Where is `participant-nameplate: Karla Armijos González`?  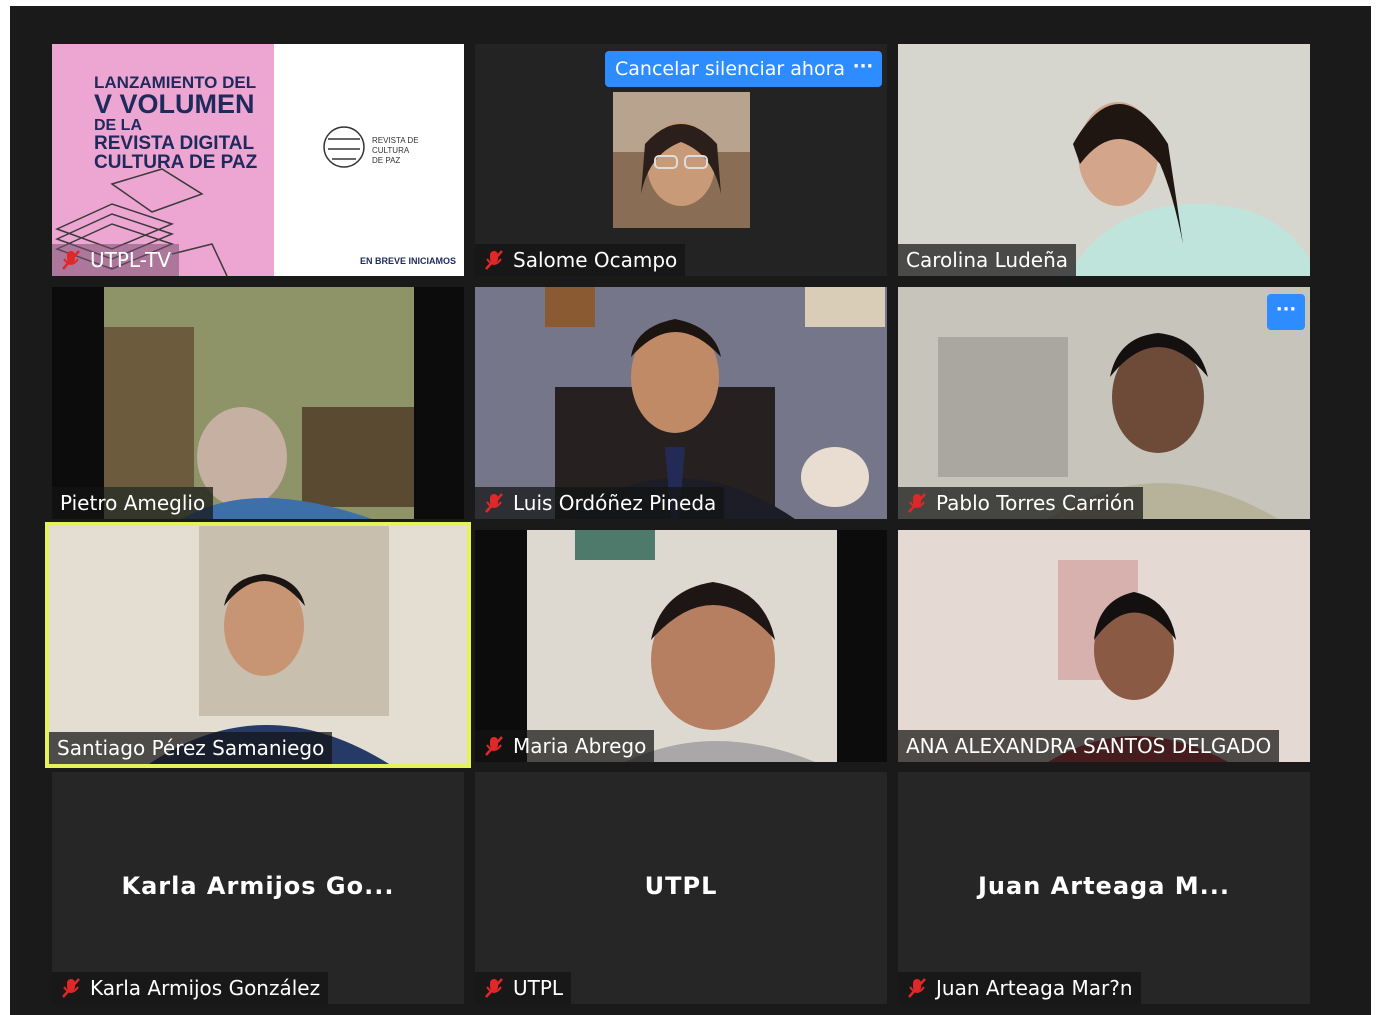 participant-nameplate: Karla Armijos González is located at coordinates (190, 988).